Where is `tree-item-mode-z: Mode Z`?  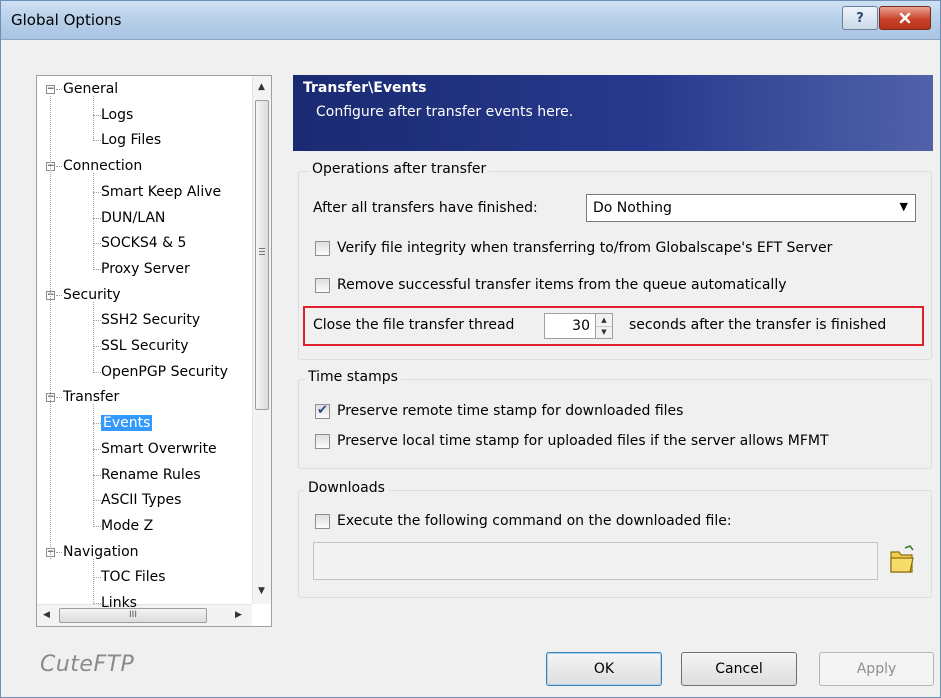
tree-item-mode-z: Mode Z is located at coordinates (127, 526).